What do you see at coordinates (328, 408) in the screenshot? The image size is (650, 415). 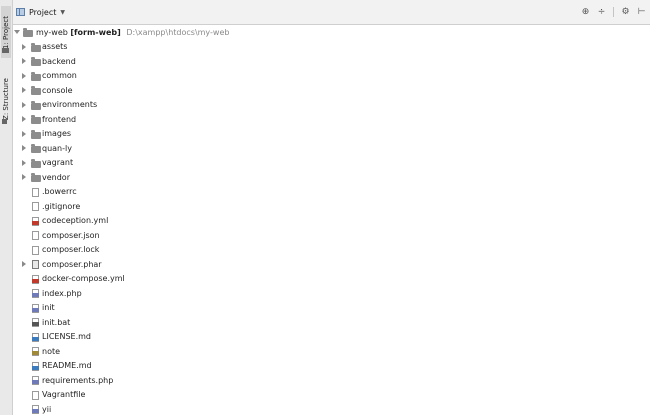 I see `tree-file-row: yii` at bounding box center [328, 408].